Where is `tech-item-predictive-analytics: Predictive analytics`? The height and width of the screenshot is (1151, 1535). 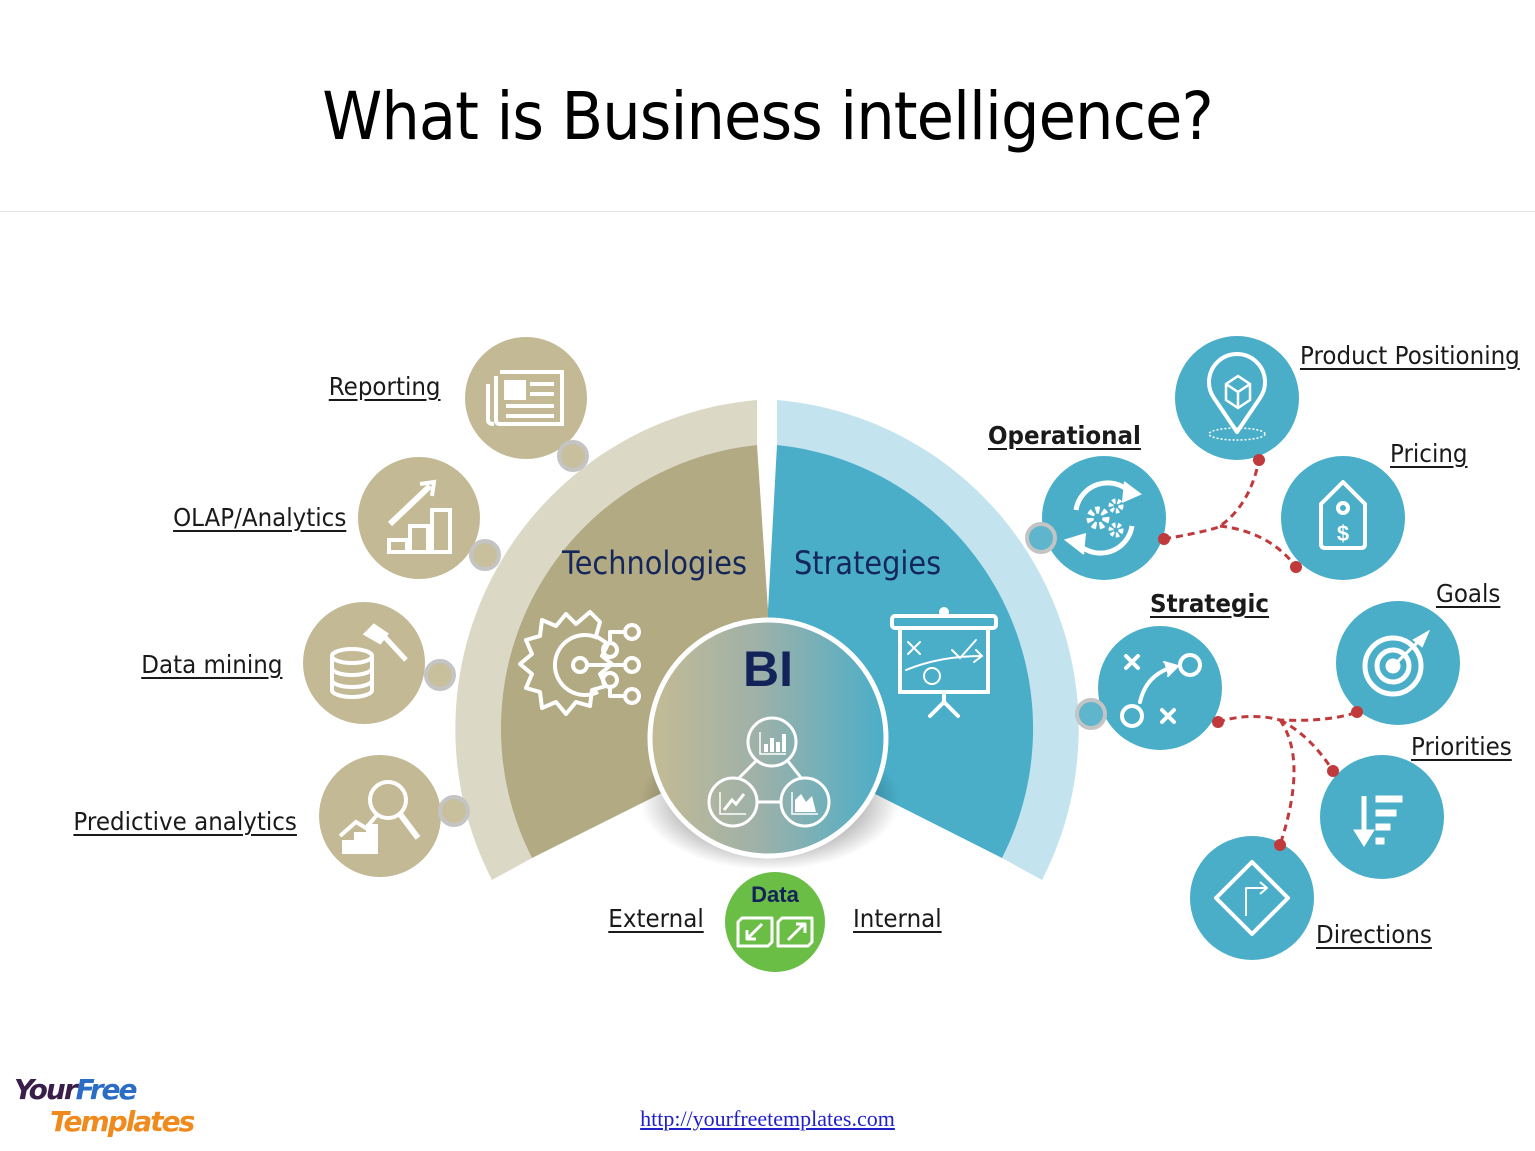
tech-item-predictive-analytics: Predictive analytics is located at coordinates (185, 821).